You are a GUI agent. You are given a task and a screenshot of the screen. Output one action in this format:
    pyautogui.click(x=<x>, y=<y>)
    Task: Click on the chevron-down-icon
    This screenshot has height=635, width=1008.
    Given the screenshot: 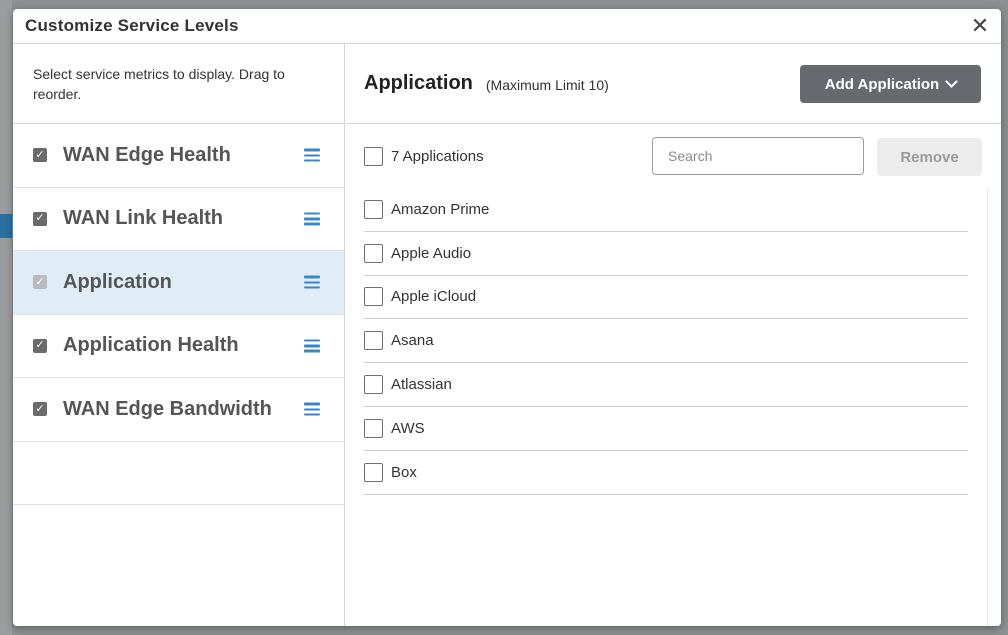 What is the action you would take?
    pyautogui.click(x=952, y=81)
    